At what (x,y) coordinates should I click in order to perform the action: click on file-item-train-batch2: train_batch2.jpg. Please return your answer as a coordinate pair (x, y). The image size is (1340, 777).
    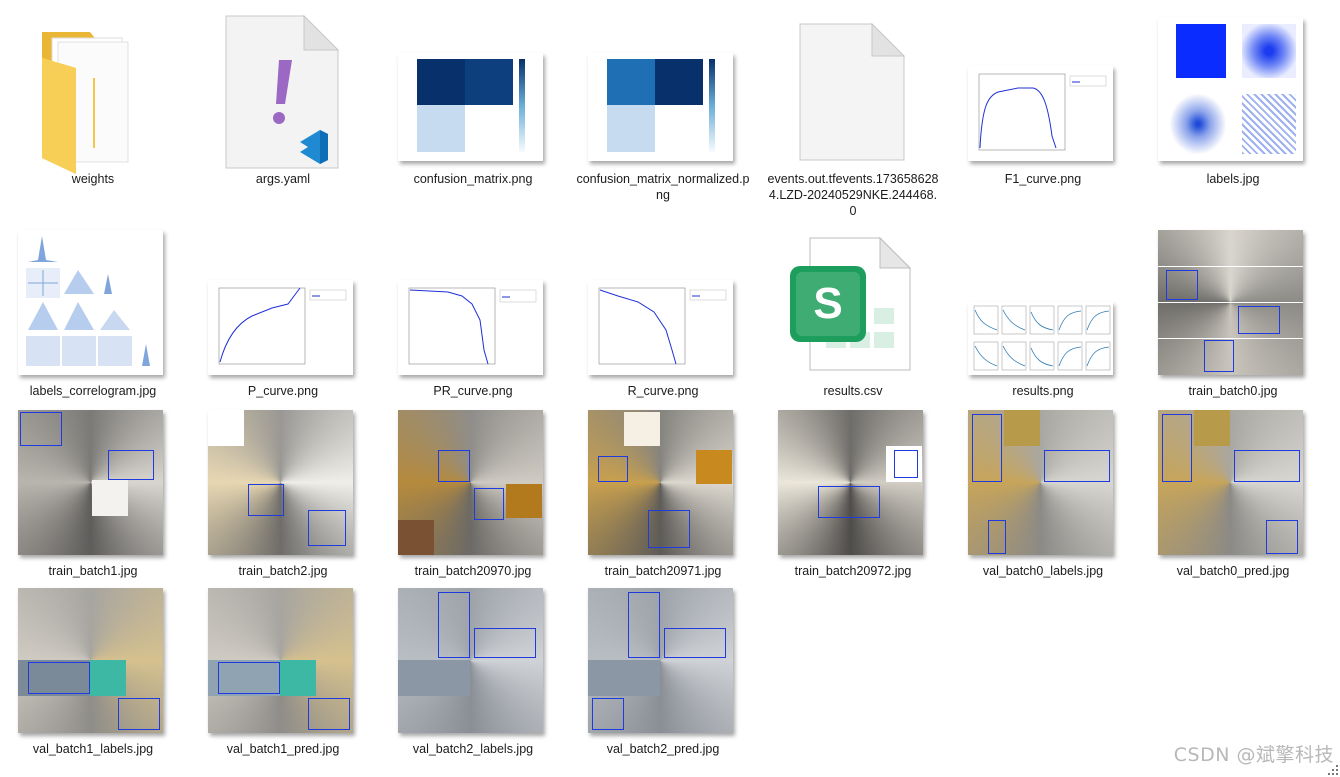
    Looking at the image, I should click on (283, 500).